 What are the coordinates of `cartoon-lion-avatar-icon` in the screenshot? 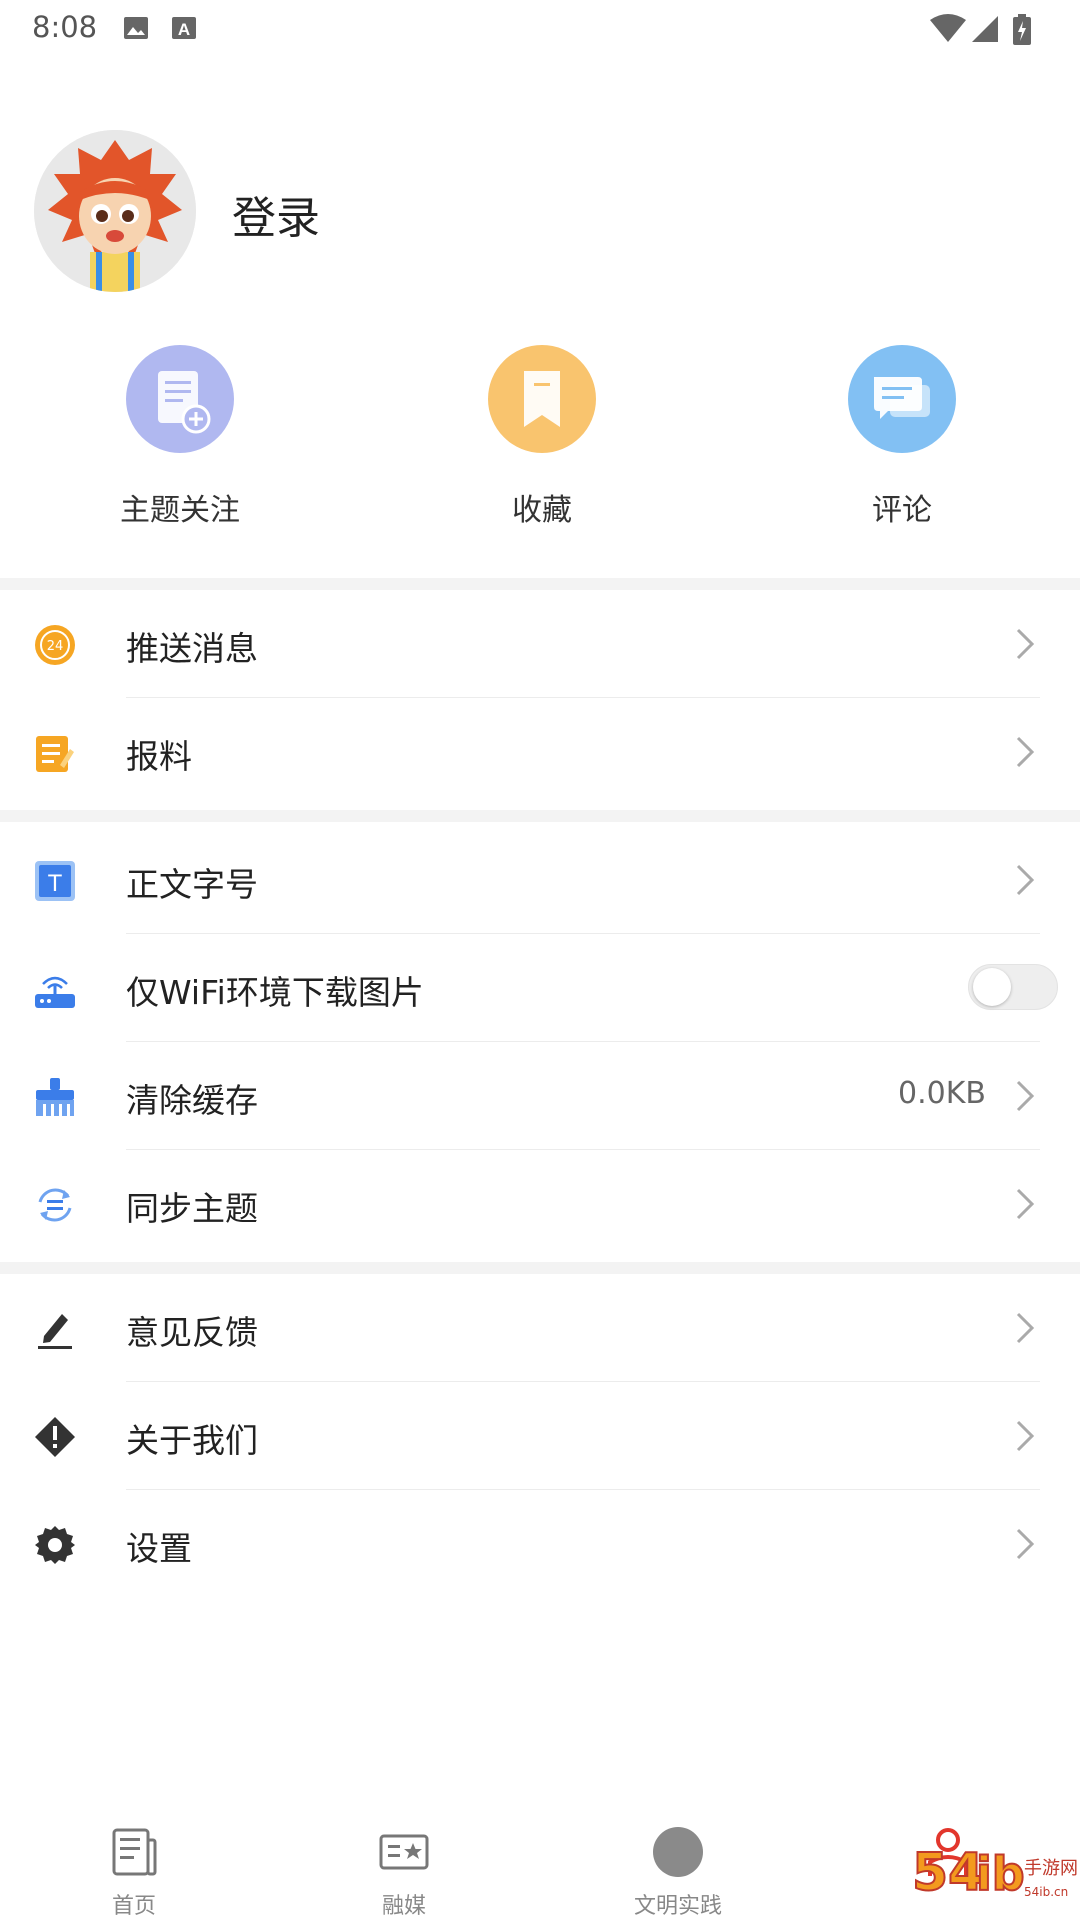 It's located at (115, 211).